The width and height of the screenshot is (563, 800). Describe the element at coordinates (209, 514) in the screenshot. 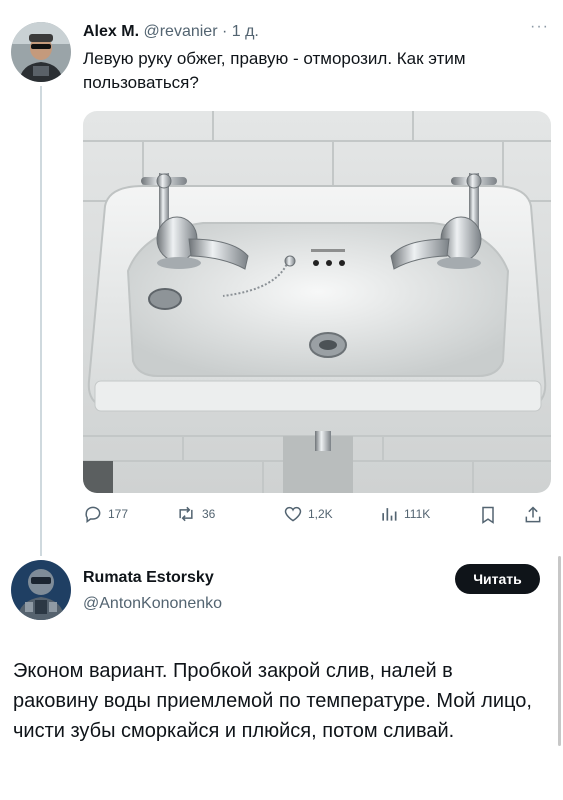

I see `retweet-count: 36` at that location.